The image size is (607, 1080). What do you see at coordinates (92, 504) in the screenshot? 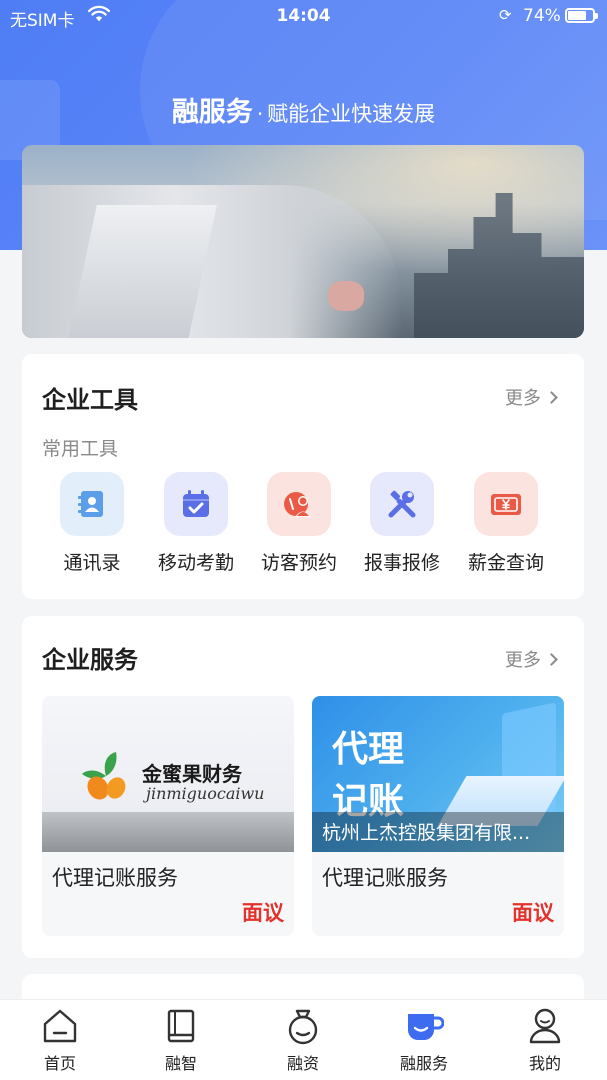
I see `contacts-icon` at bounding box center [92, 504].